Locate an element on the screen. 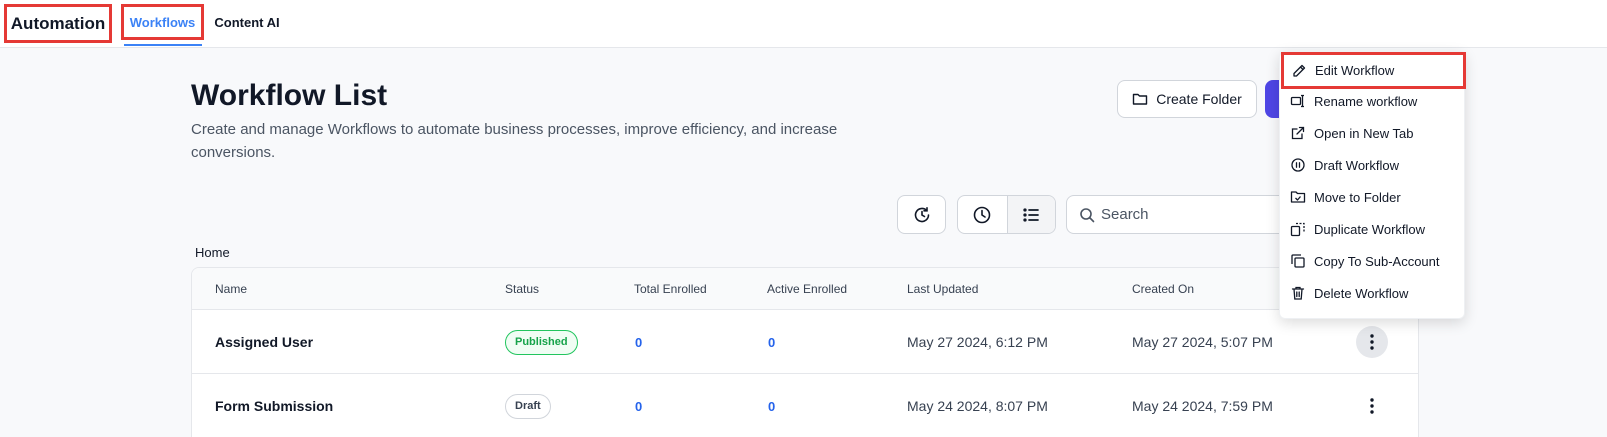  menu-item-open-new-tab: Open in New Tab is located at coordinates (1373, 133).